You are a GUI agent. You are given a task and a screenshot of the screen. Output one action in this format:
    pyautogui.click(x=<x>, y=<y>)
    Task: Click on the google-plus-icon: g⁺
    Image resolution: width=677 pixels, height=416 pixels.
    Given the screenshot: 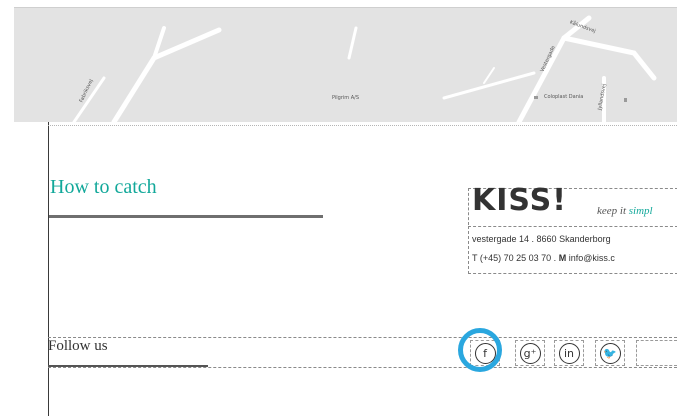 What is the action you would take?
    pyautogui.click(x=530, y=353)
    